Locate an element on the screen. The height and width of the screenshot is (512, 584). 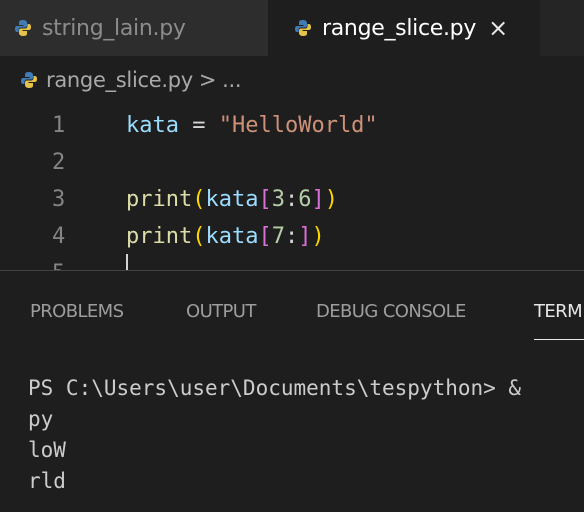
code-line: 2 is located at coordinates (292, 163).